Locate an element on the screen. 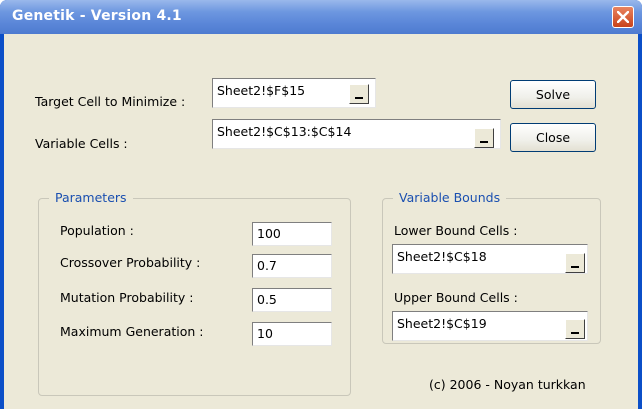 The width and height of the screenshot is (642, 409). variable-cells-input: Sheet2!$C$13:$C$14 is located at coordinates (356, 134).